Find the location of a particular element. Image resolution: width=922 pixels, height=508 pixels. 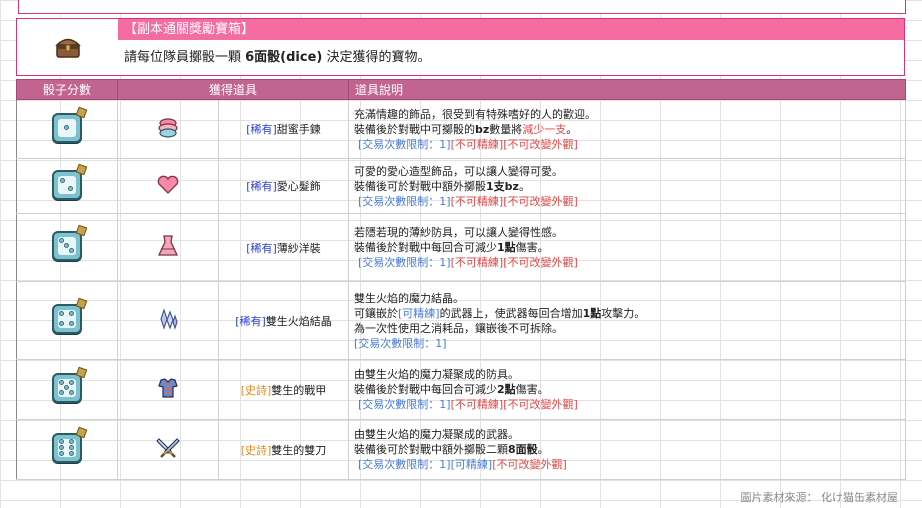

desc-line: 由雙生火焰的魔力凝聚成的防具。 is located at coordinates (437, 374).